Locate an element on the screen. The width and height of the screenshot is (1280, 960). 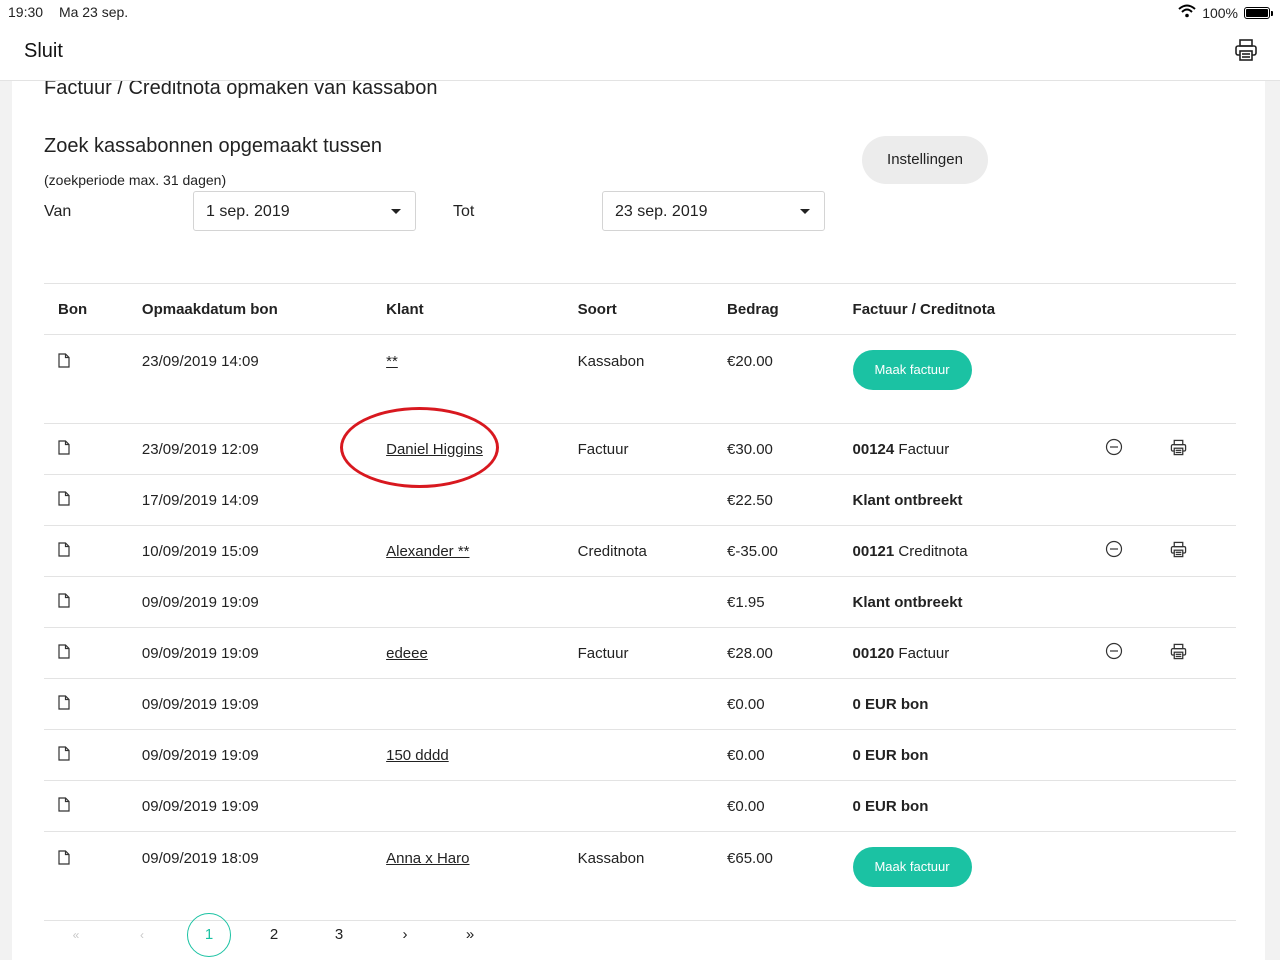
table-row: 17/09/2019 14:09 €22.50 Klant ontbreekt is located at coordinates (640, 500).